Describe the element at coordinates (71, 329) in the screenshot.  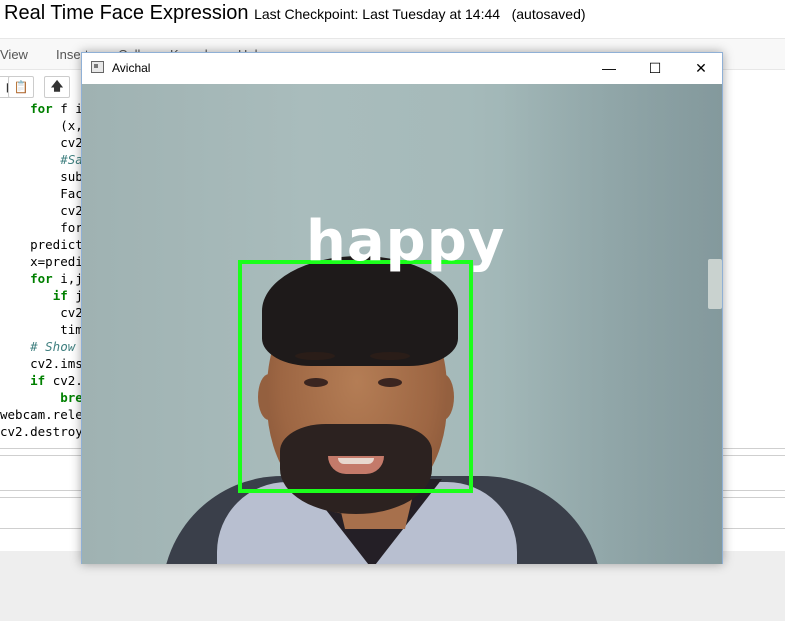
I see `code-line: tim` at that location.